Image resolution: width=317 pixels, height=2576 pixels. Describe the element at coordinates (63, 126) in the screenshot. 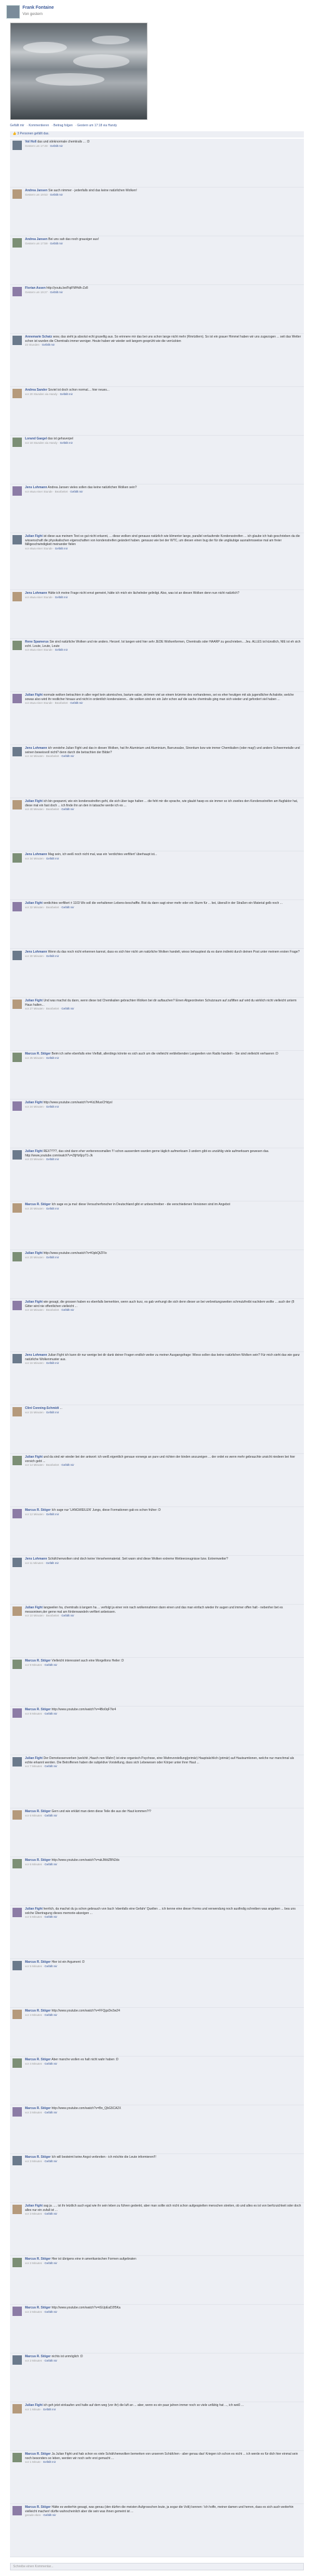

I see `follow-link: Beitrag folgen` at that location.